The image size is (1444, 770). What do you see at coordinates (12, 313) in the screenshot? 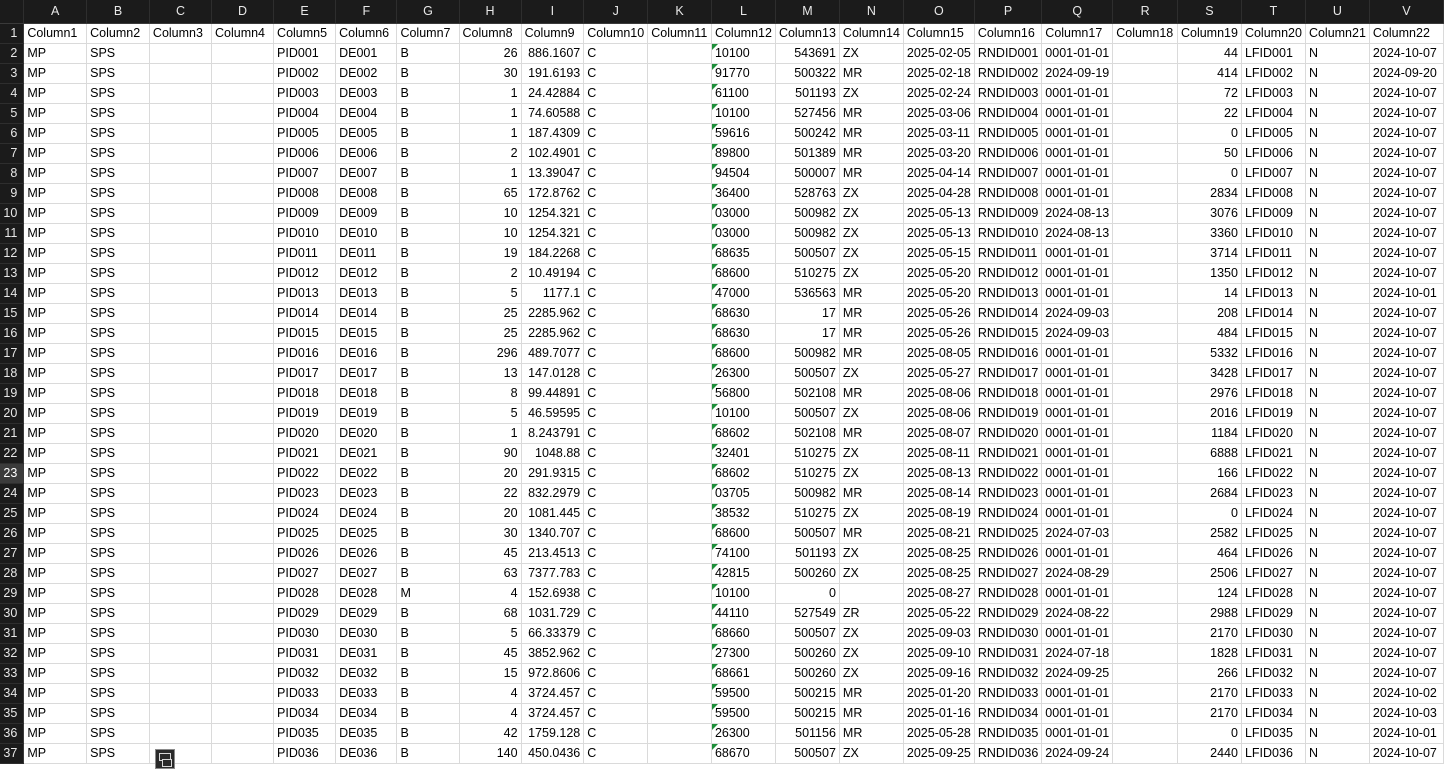
I see `row-header: 15` at bounding box center [12, 313].